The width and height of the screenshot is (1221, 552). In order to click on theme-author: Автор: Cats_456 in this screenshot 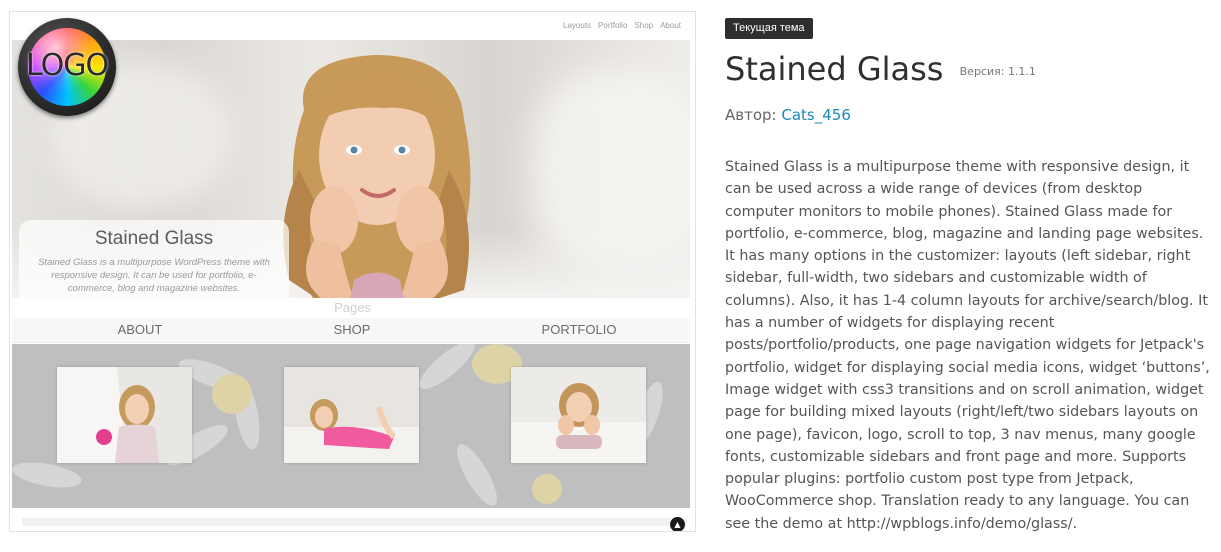, I will do `click(788, 115)`.